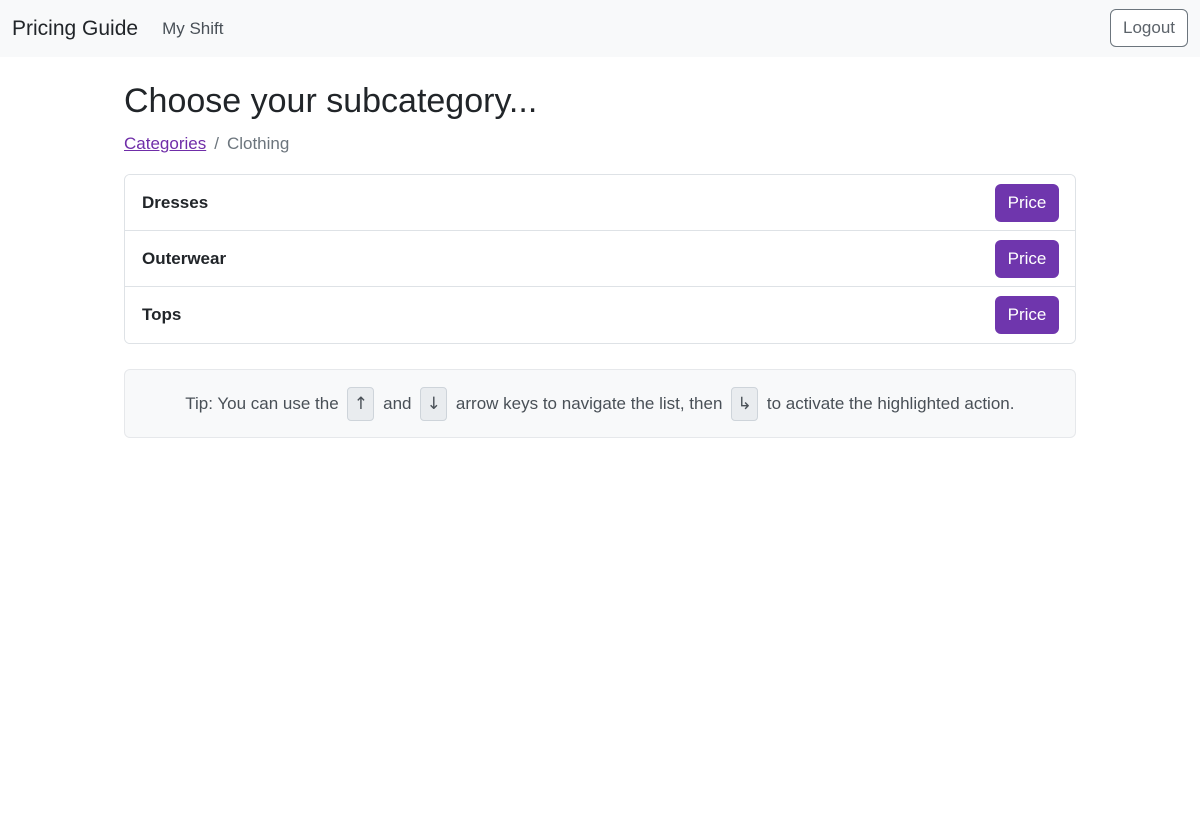  What do you see at coordinates (1149, 28) in the screenshot?
I see `logout-button: Logout` at bounding box center [1149, 28].